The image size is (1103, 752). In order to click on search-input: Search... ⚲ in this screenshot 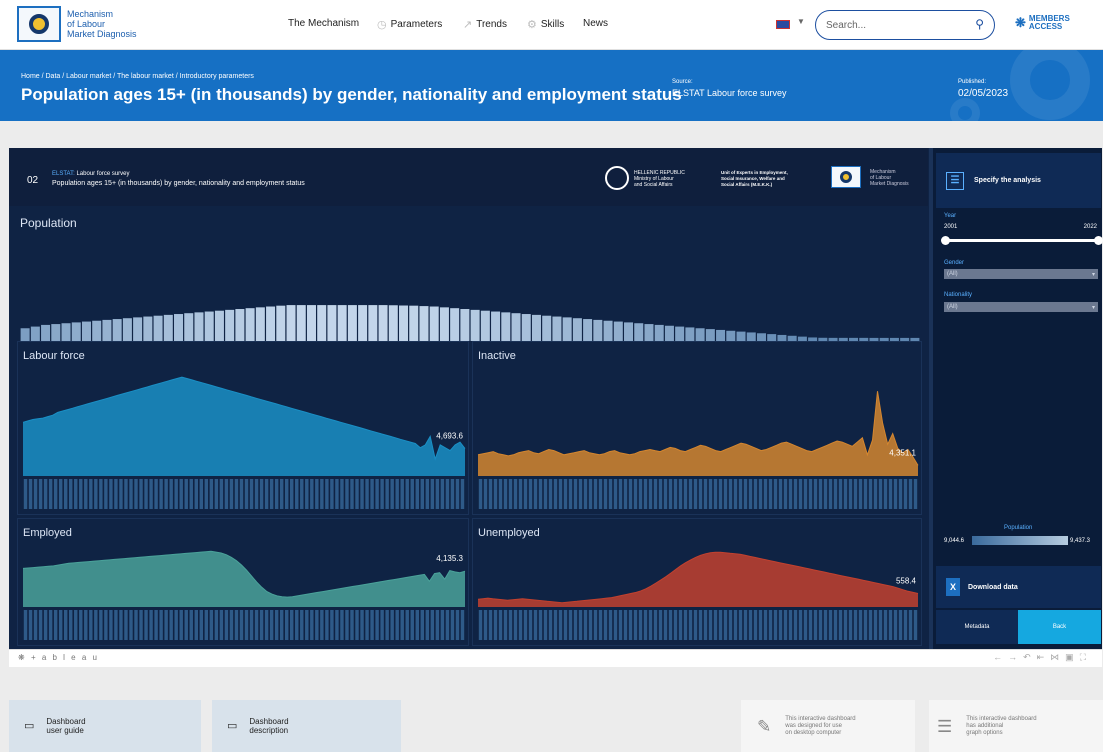, I will do `click(905, 25)`.